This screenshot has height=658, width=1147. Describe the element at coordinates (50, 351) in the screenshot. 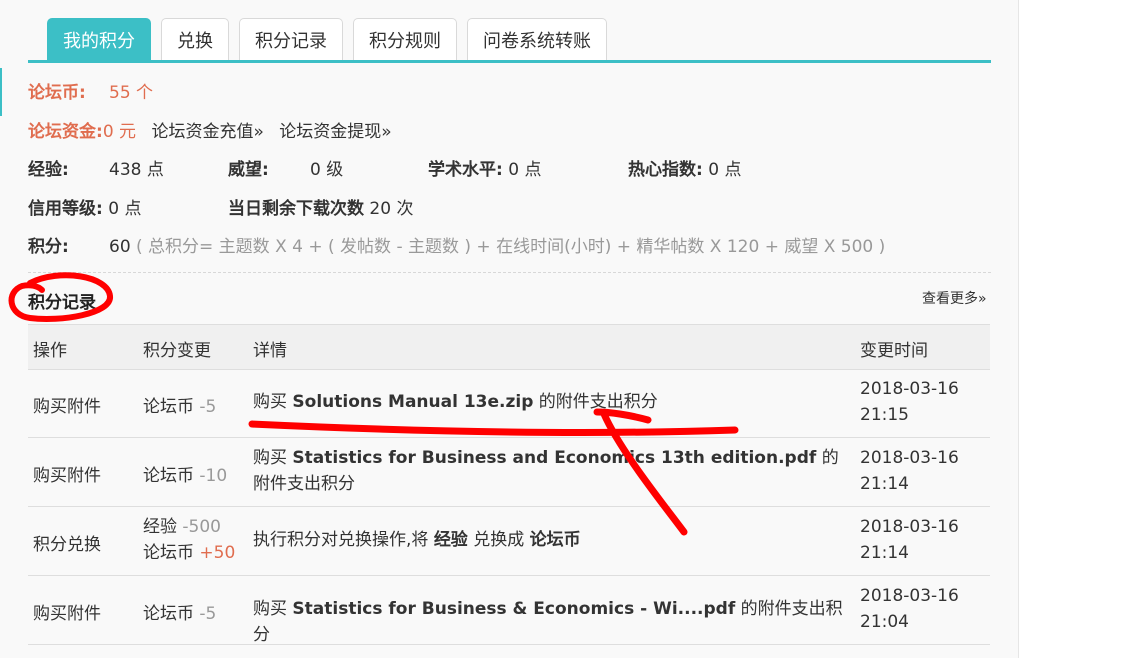

I see `header-action: 操作` at that location.